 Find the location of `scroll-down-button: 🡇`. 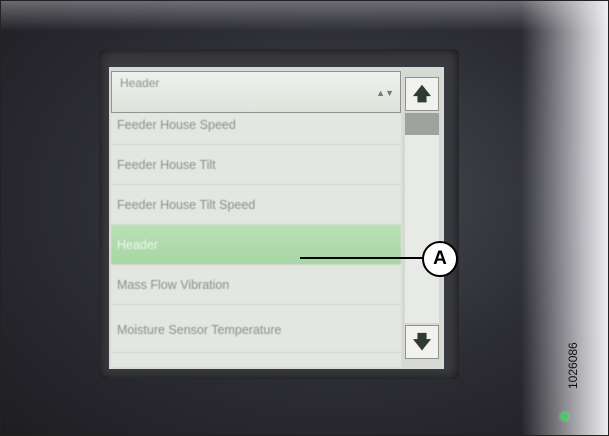

scroll-down-button: 🡇 is located at coordinates (422, 342).